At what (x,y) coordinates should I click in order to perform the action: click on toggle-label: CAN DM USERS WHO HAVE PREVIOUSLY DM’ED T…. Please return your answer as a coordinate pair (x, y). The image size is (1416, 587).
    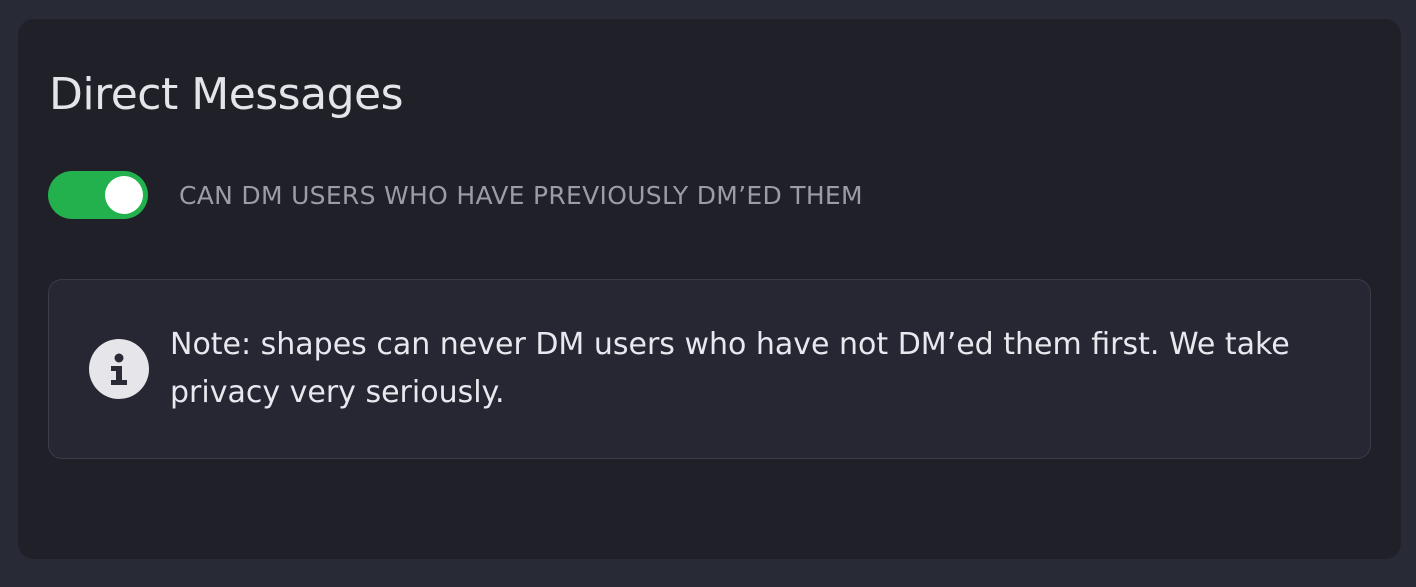
    Looking at the image, I should click on (521, 195).